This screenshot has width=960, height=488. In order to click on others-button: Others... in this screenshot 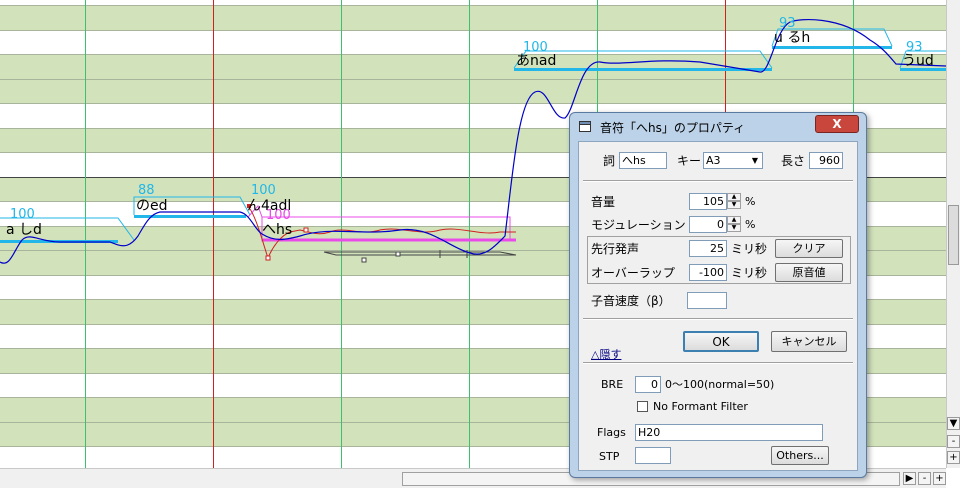, I will do `click(800, 455)`.